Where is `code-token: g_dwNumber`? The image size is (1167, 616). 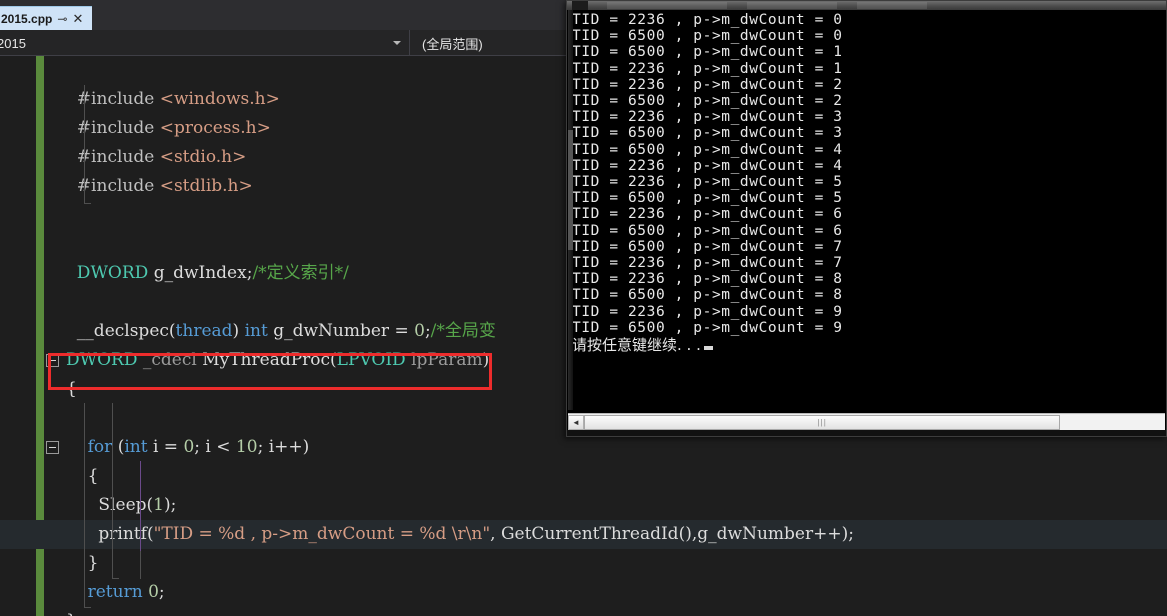
code-token: g_dwNumber is located at coordinates (334, 331).